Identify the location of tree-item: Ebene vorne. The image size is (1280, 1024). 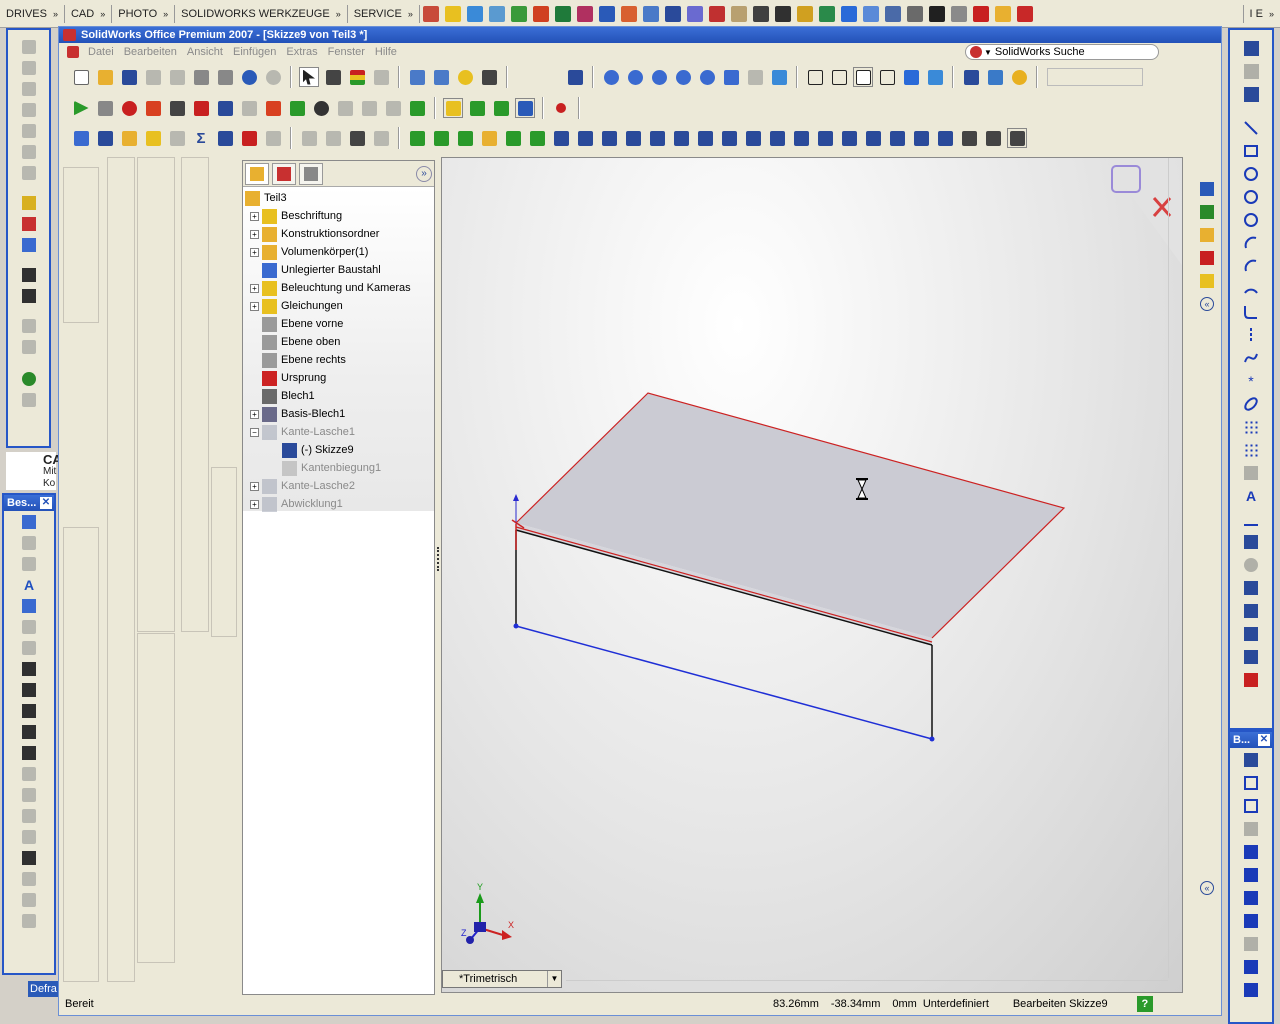
(338, 324).